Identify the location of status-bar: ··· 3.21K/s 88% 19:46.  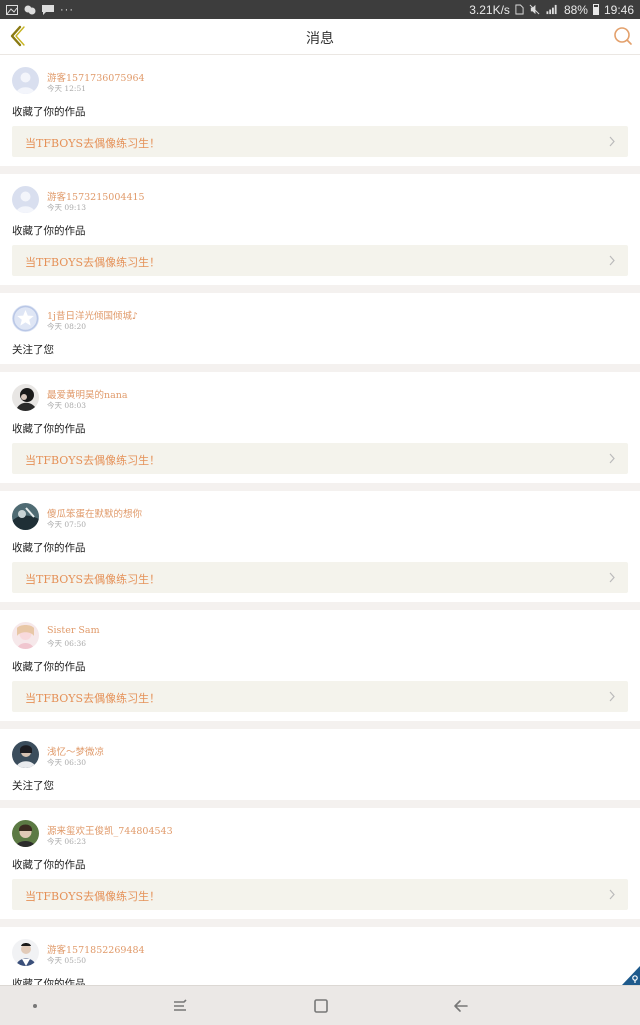
(320, 9).